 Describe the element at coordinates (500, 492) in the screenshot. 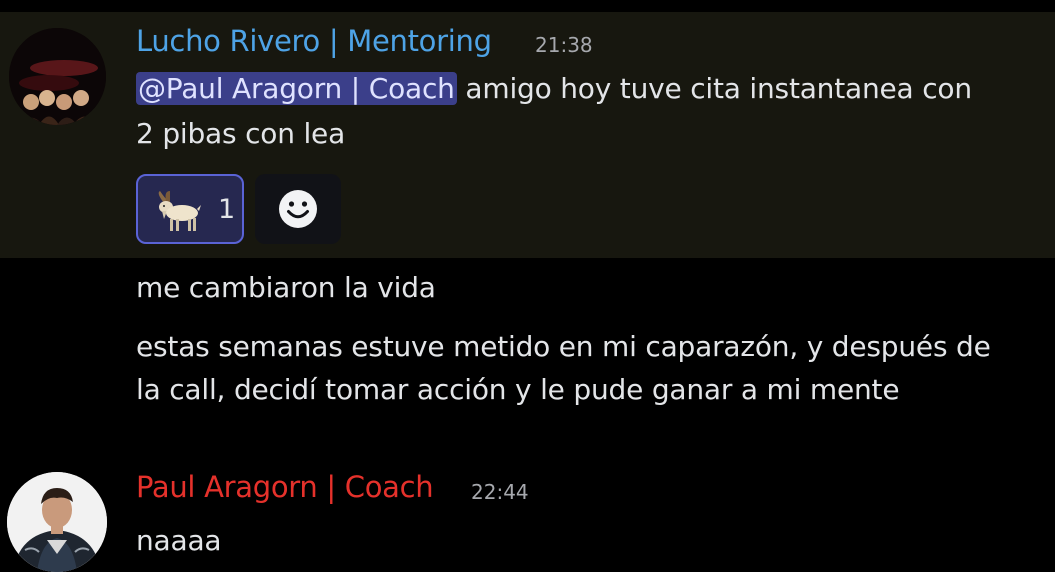

I see `message-timestamp: 22:44` at that location.